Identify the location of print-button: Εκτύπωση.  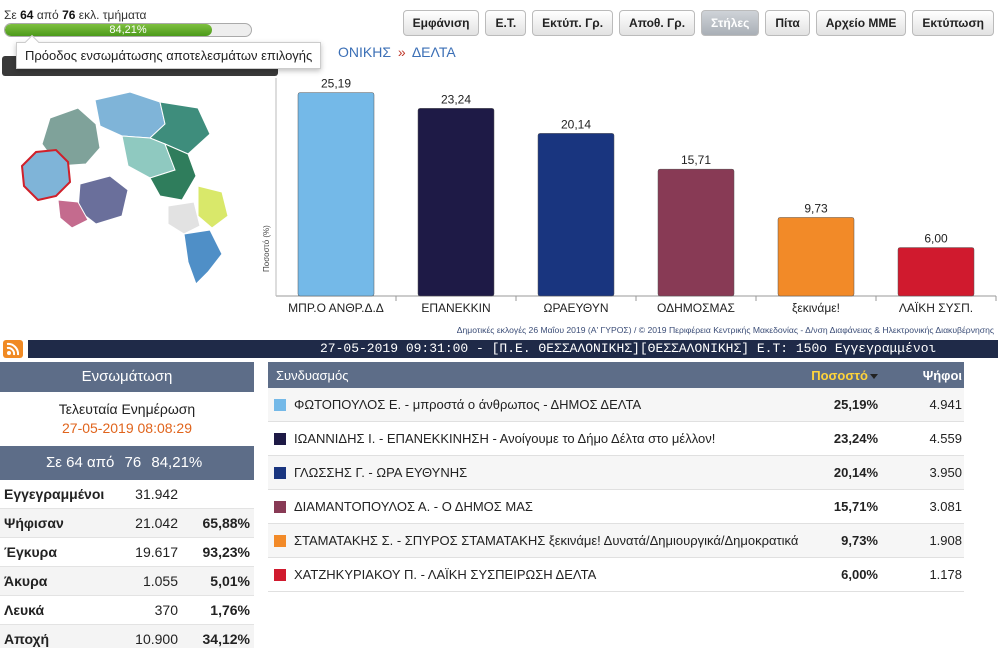
(953, 23).